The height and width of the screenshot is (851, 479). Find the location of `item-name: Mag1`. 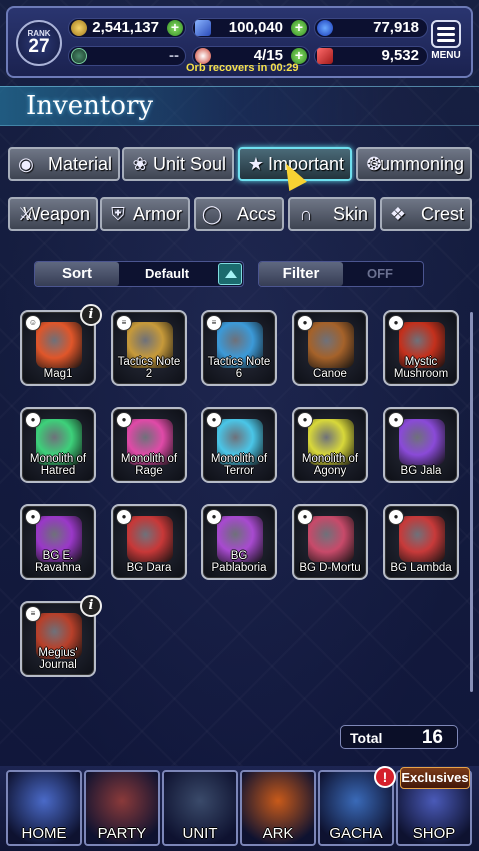

item-name: Mag1 is located at coordinates (58, 374).